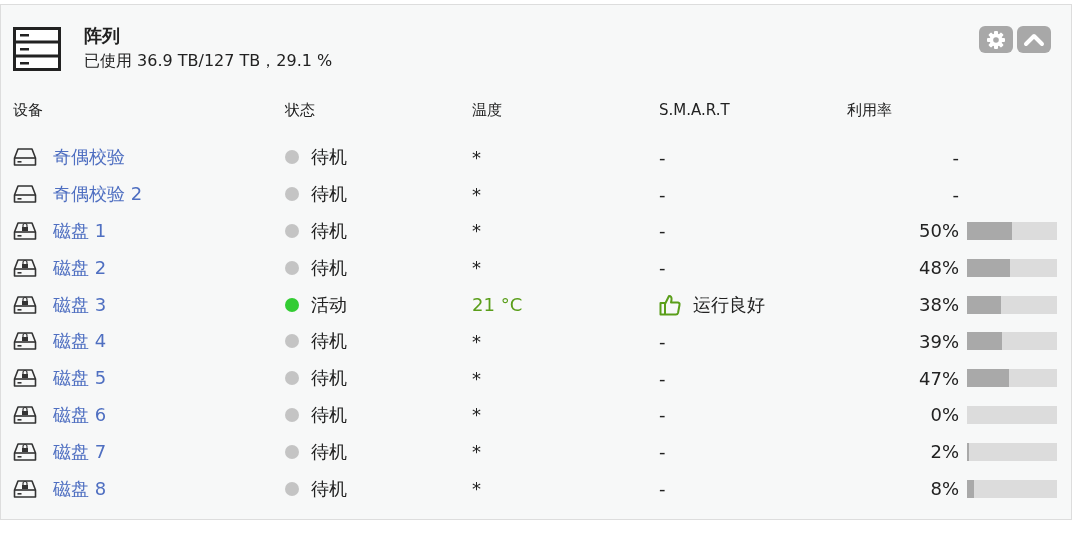 The height and width of the screenshot is (539, 1080). What do you see at coordinates (28, 110) in the screenshot?
I see `column-header: 设备` at bounding box center [28, 110].